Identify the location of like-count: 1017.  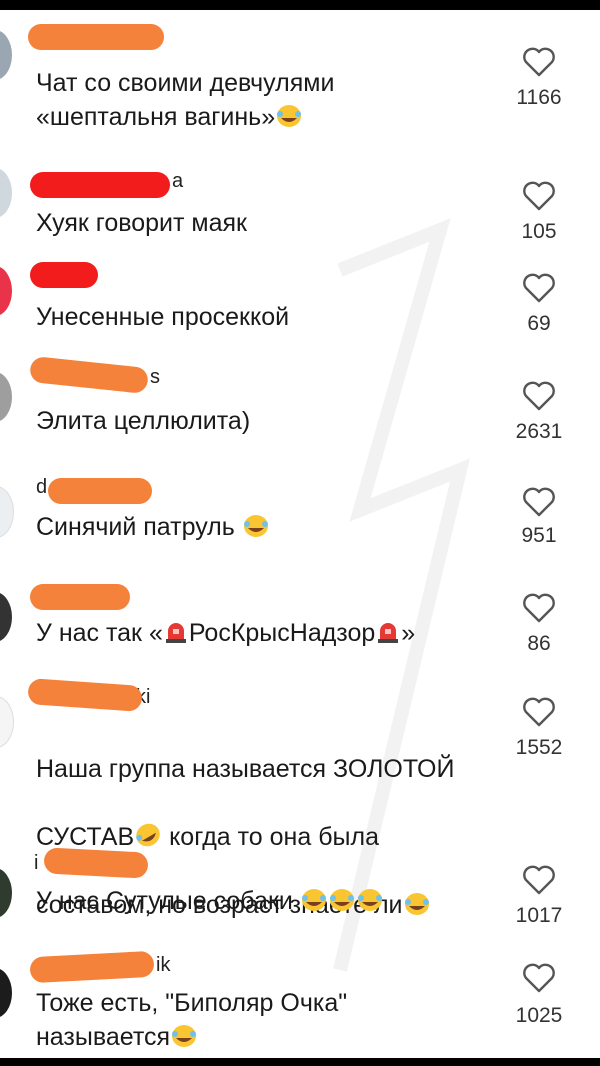
(539, 915).